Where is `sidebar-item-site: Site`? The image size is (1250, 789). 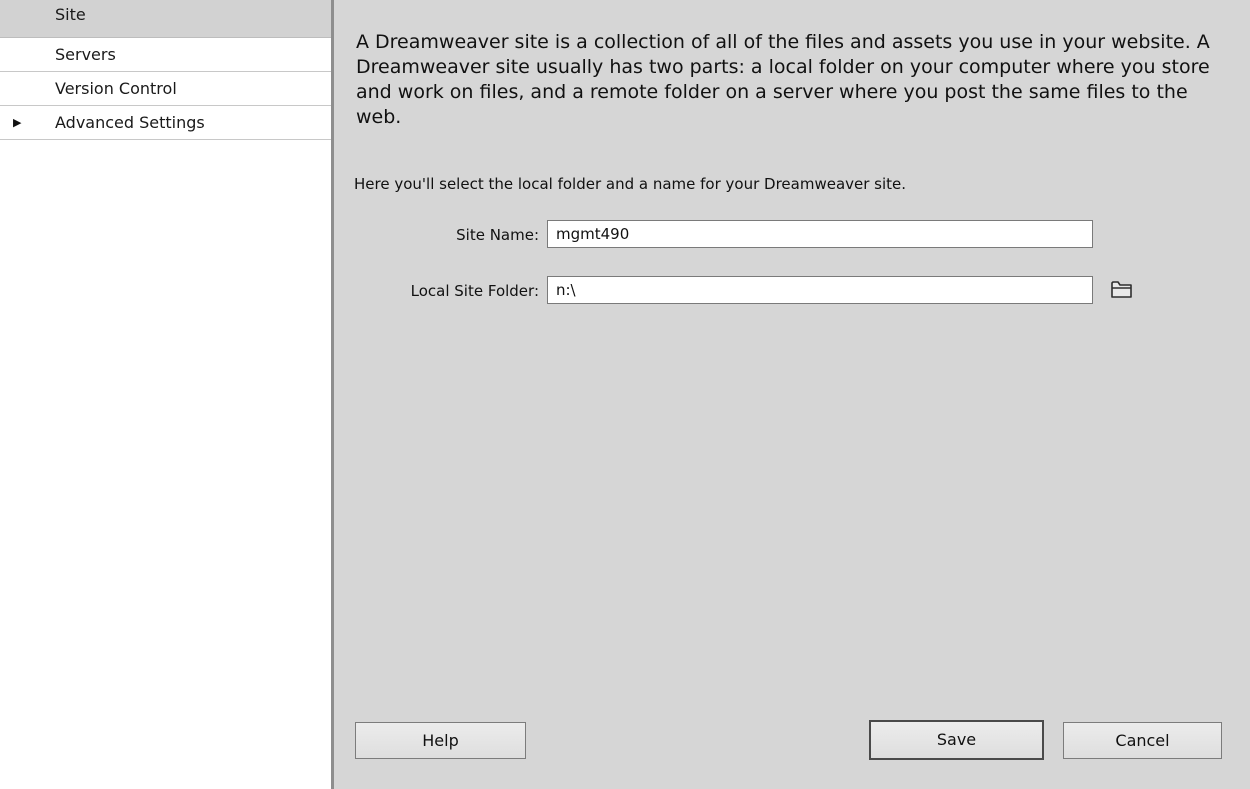 sidebar-item-site: Site is located at coordinates (165, 19).